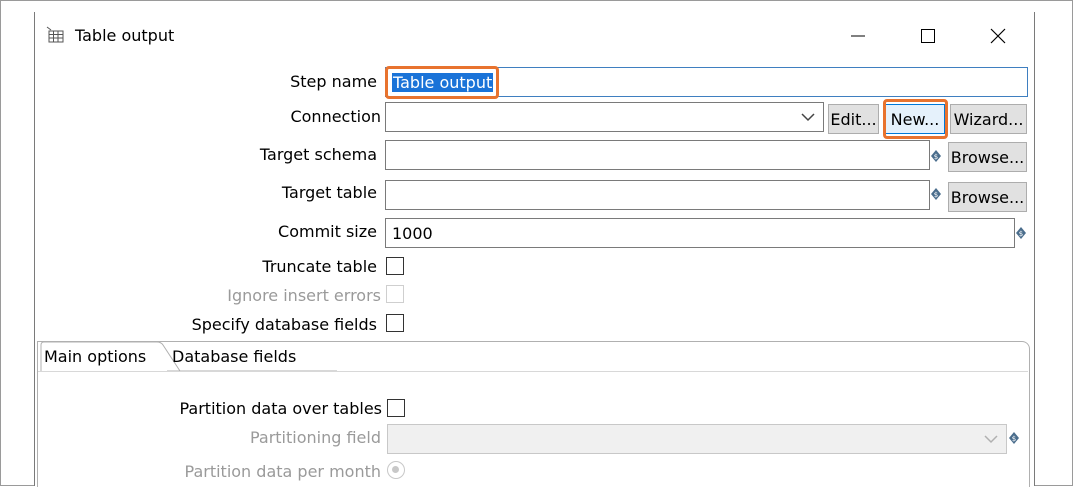 This screenshot has width=1073, height=487. I want to click on partition-per-month-radio, so click(396, 470).